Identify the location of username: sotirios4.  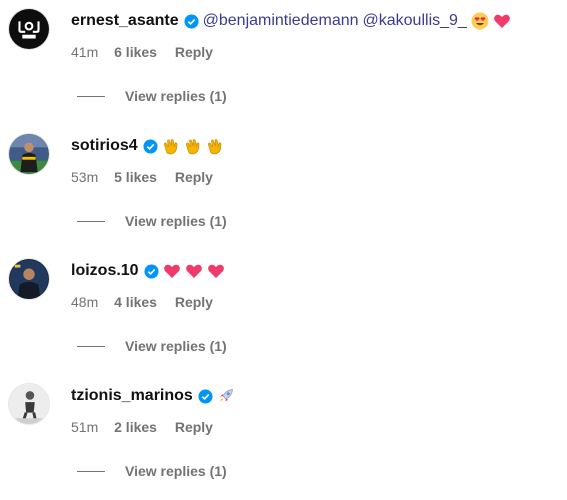
(104, 146).